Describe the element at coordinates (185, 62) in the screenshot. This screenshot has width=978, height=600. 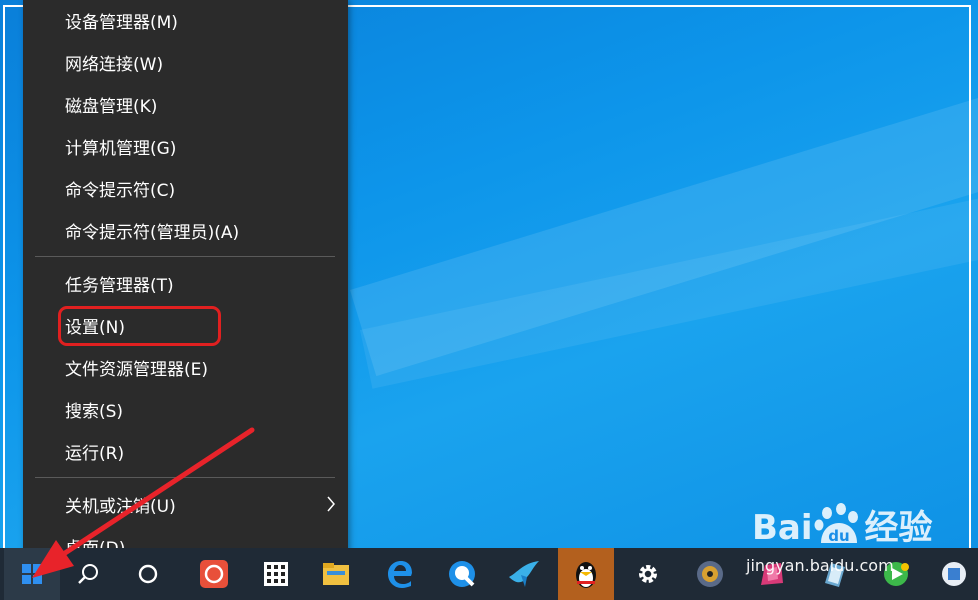
I see `menu-item-network-connections: 网络连接(W)` at that location.